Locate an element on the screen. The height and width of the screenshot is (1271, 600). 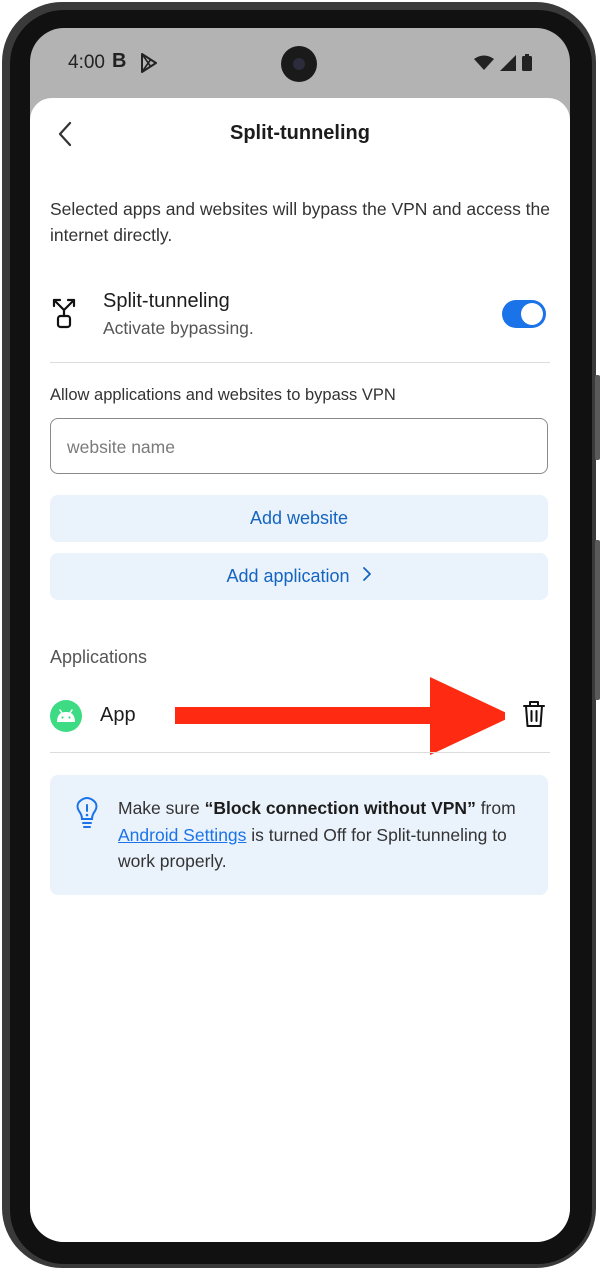
play-store-icon is located at coordinates (149, 65).